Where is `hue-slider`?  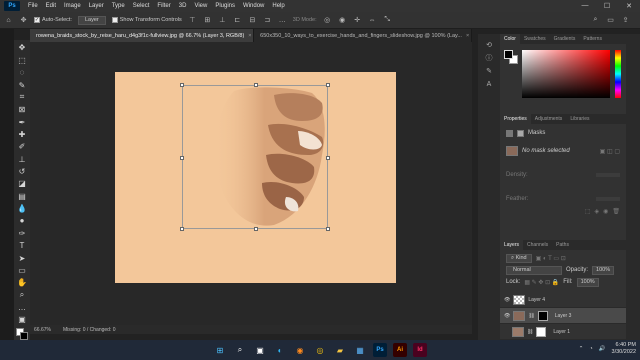 hue-slider is located at coordinates (618, 74).